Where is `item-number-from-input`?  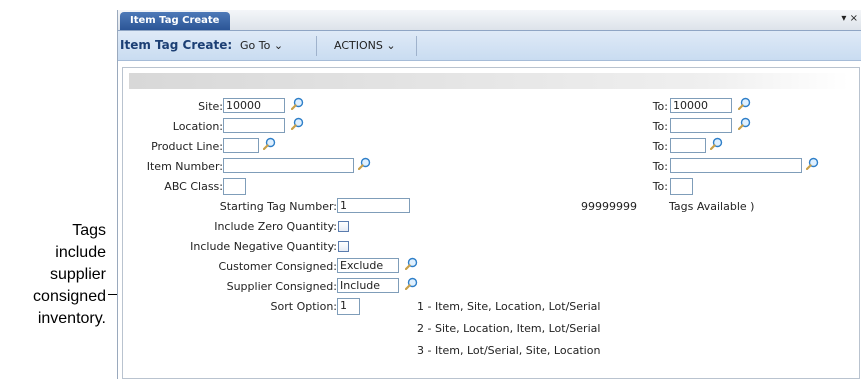 item-number-from-input is located at coordinates (288, 165).